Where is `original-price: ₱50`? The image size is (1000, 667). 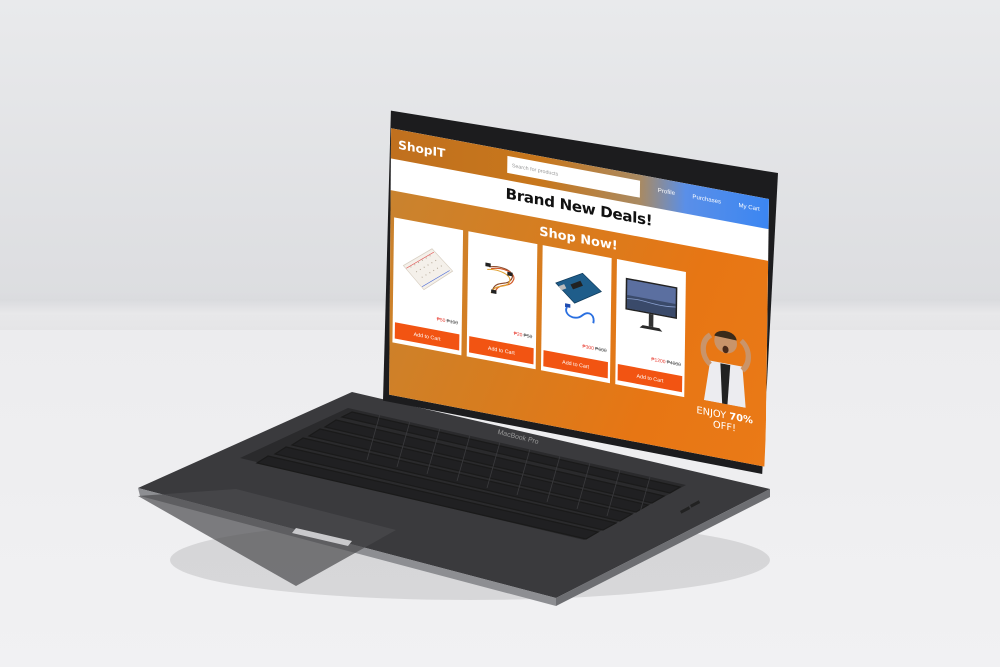
original-price: ₱50 is located at coordinates (528, 336).